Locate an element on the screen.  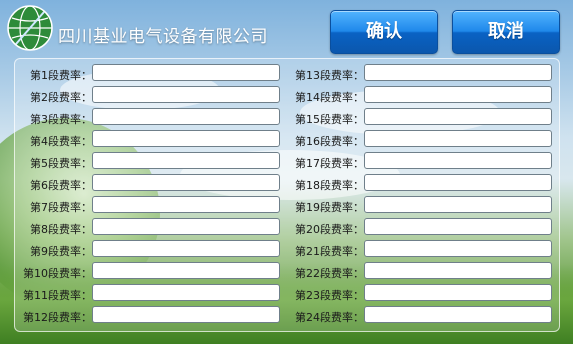
rate-label: 第19段费率： is located at coordinates (329, 207).